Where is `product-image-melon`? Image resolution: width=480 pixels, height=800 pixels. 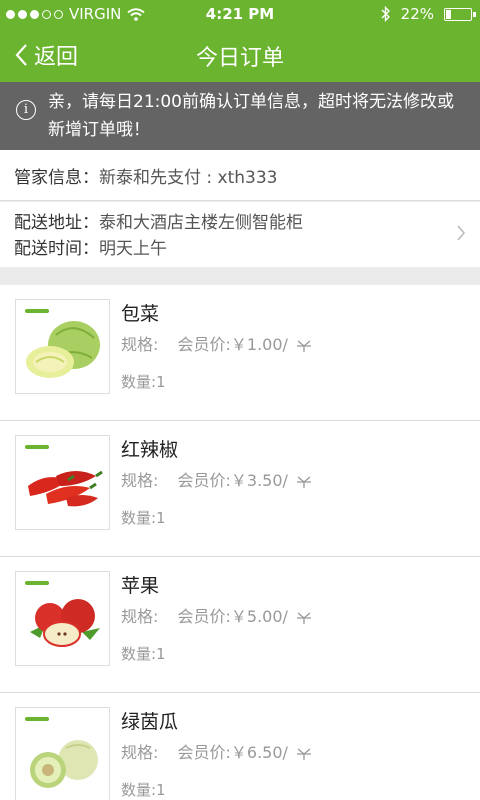 product-image-melon is located at coordinates (62, 753).